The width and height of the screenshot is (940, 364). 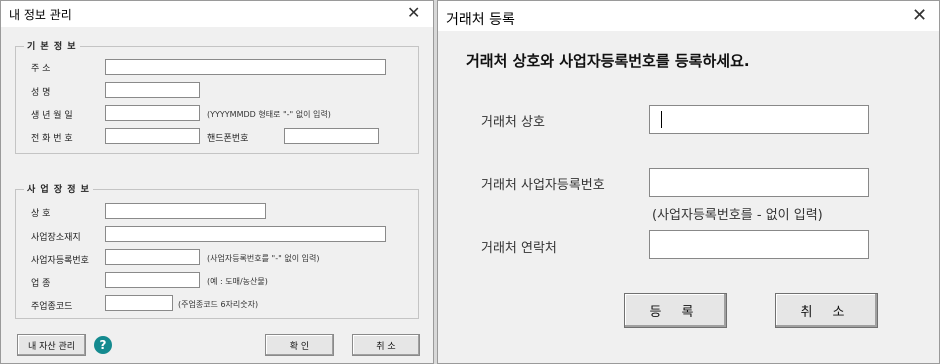 I want to click on birthdate-field, so click(x=152, y=113).